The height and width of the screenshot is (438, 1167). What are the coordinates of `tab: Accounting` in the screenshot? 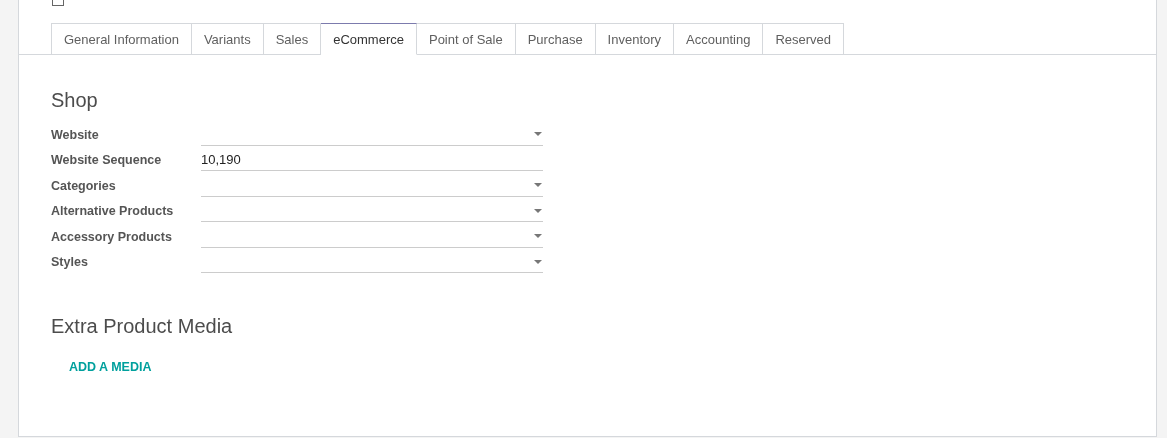 It's located at (719, 39).